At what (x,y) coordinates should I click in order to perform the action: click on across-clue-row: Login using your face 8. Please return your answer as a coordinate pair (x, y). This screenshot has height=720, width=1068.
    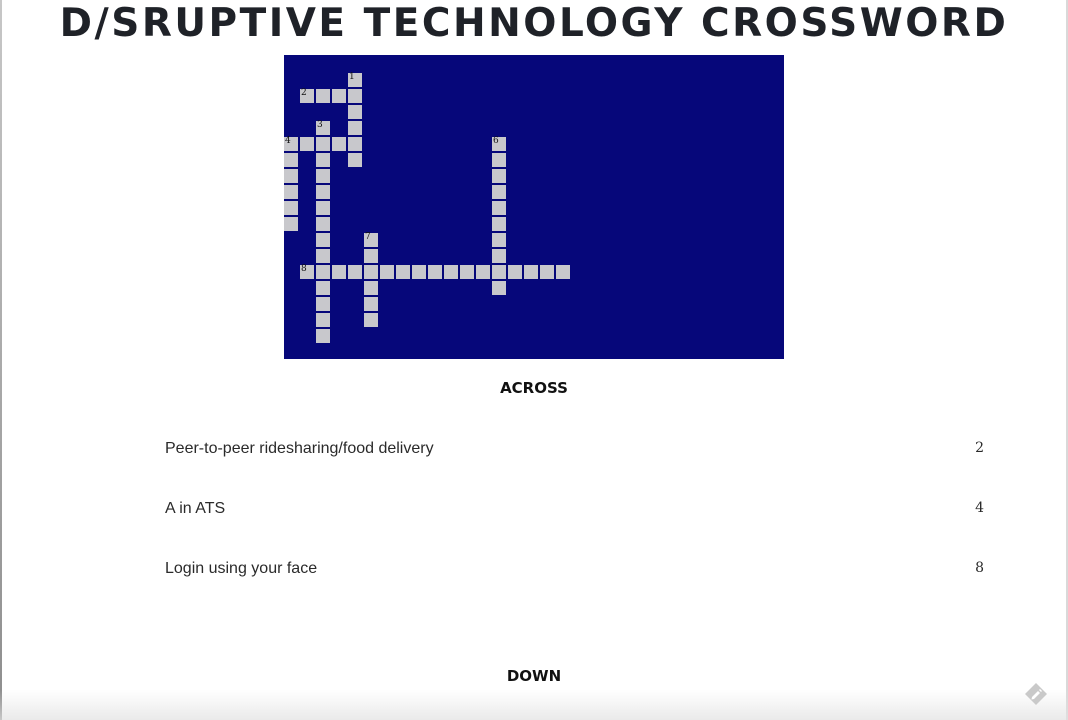
    Looking at the image, I should click on (574, 570).